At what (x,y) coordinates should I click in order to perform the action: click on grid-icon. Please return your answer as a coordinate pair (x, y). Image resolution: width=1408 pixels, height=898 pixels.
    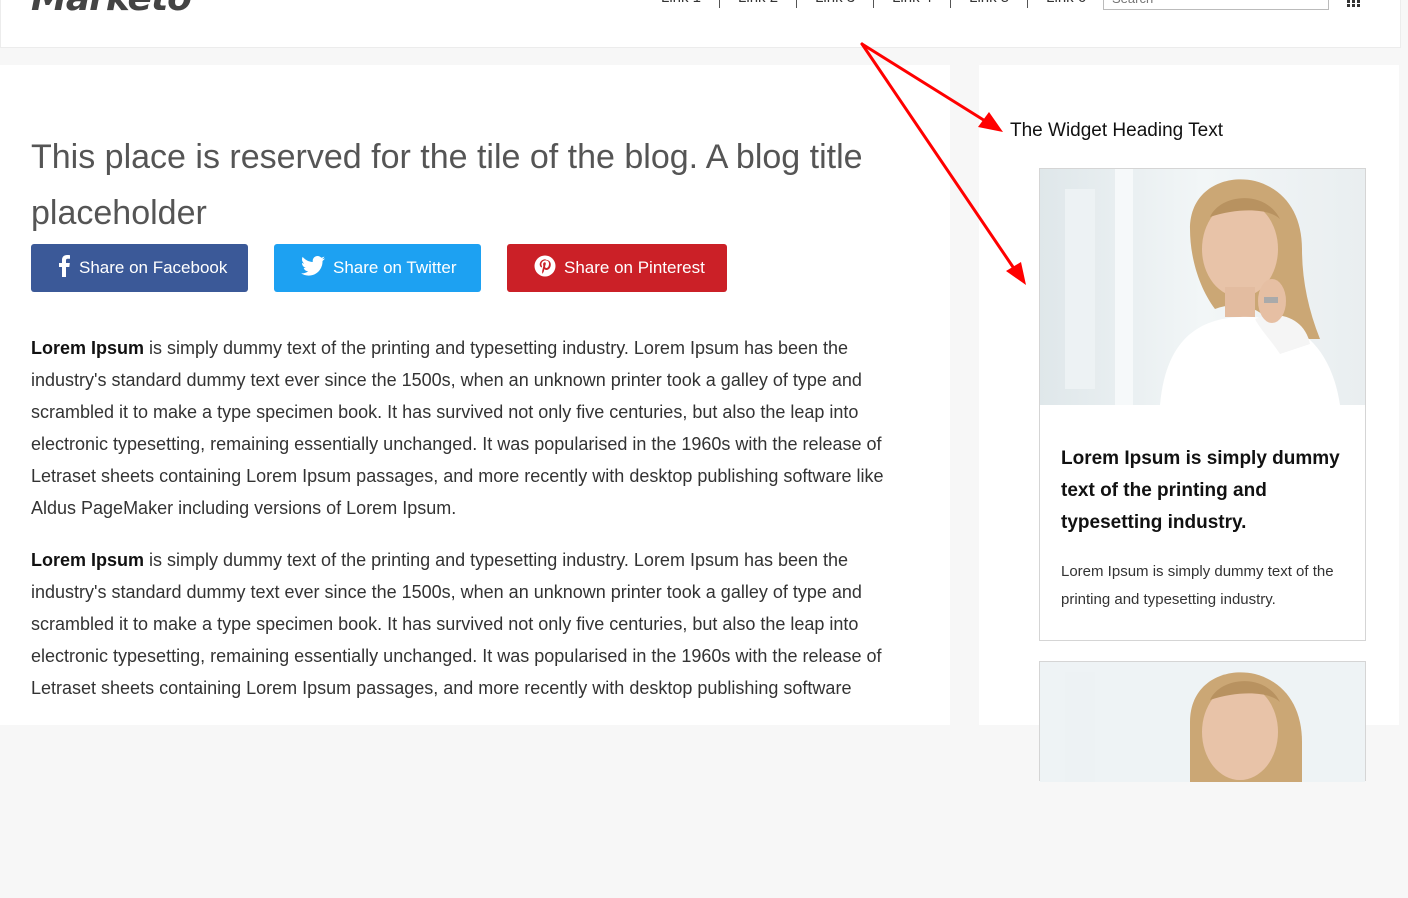
    Looking at the image, I should click on (1353, 3).